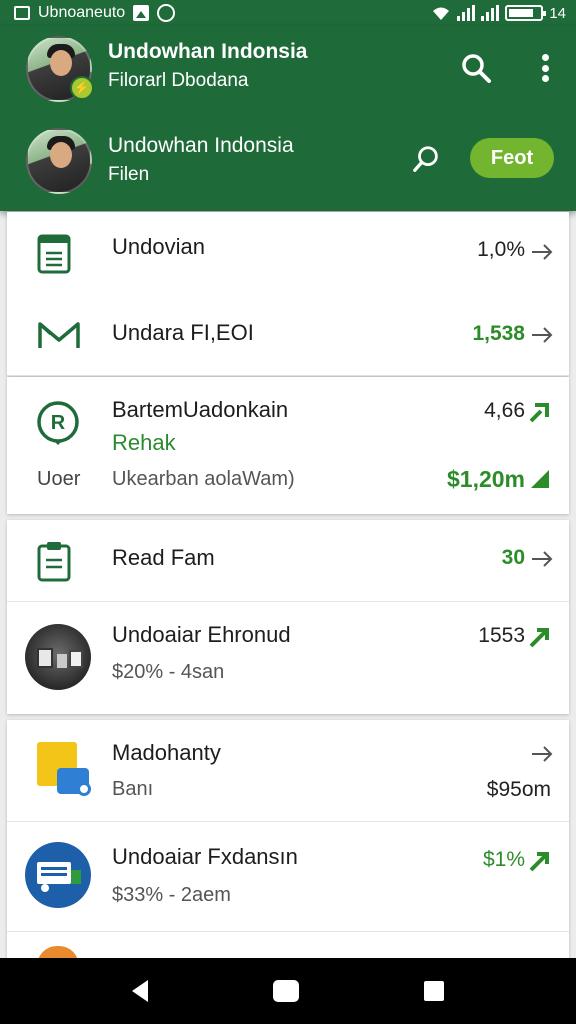 The image size is (576, 1024). I want to click on row-title: Read Fam, so click(163, 557).